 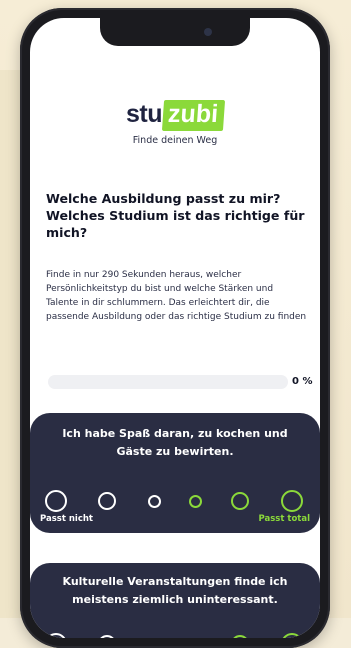 What do you see at coordinates (144, 114) in the screenshot?
I see `logo-text-stu: stu` at bounding box center [144, 114].